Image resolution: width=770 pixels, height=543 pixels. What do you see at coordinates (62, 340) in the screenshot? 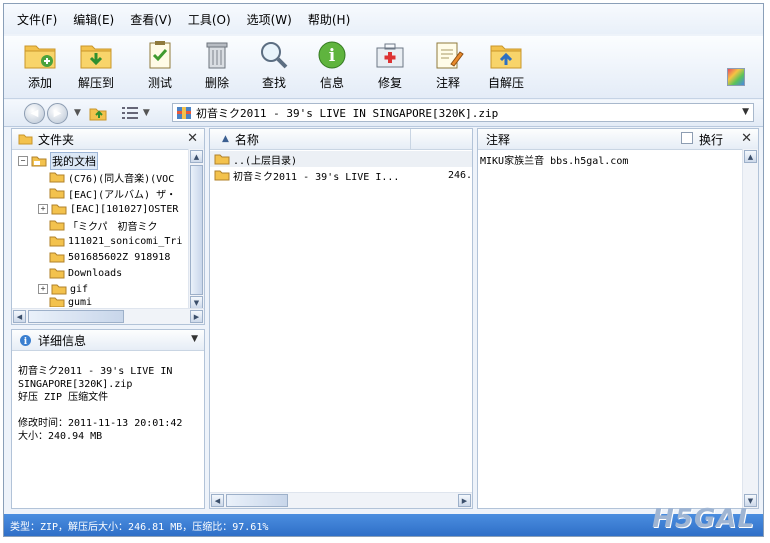
I see `details-pane-title: 详细信息` at bounding box center [62, 340].